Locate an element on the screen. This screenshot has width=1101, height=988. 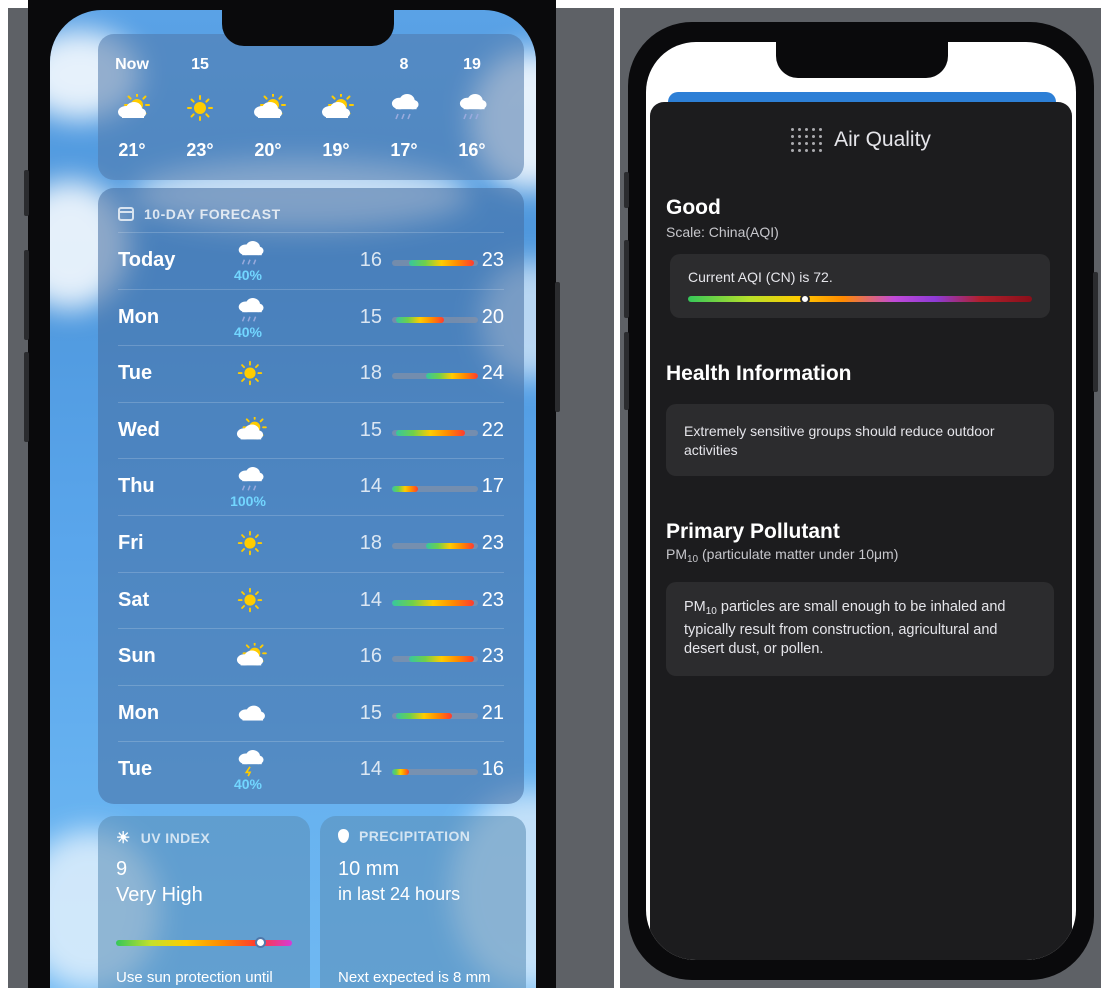
aqi-status: Good is located at coordinates (693, 207).